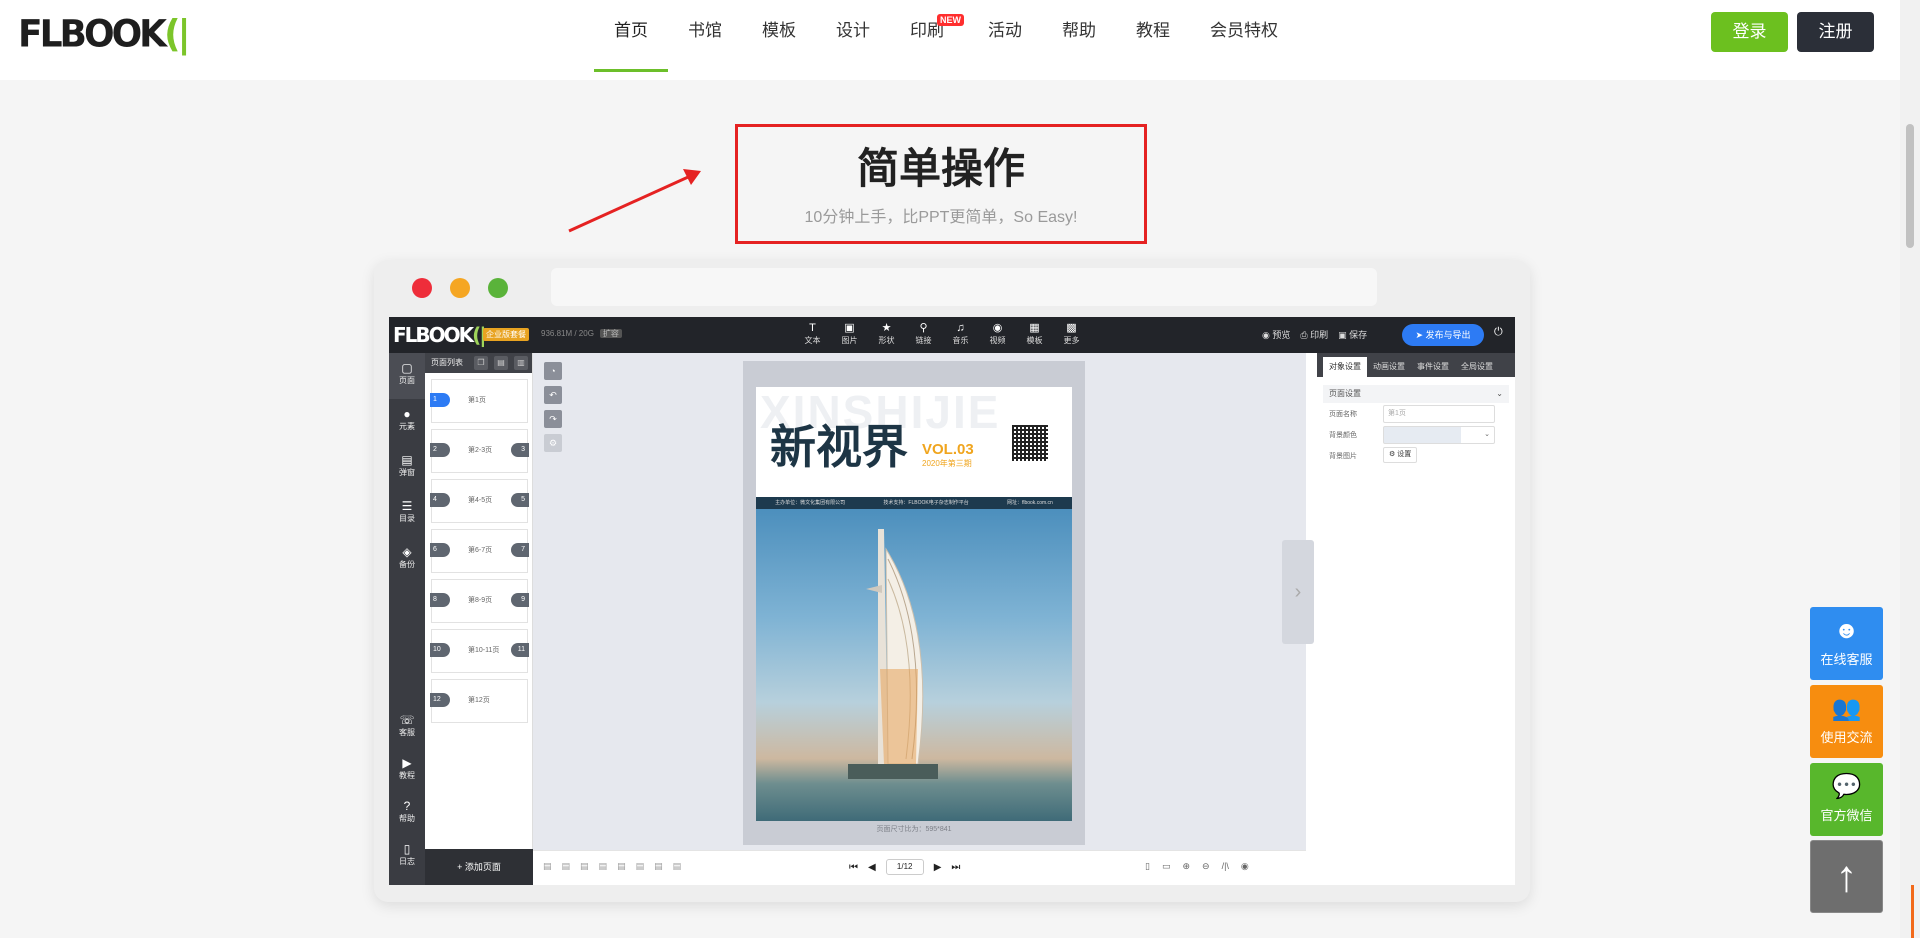 The height and width of the screenshot is (938, 1920). What do you see at coordinates (479, 601) in the screenshot?
I see `page-thumbnail: 8 9 第8-9页` at bounding box center [479, 601].